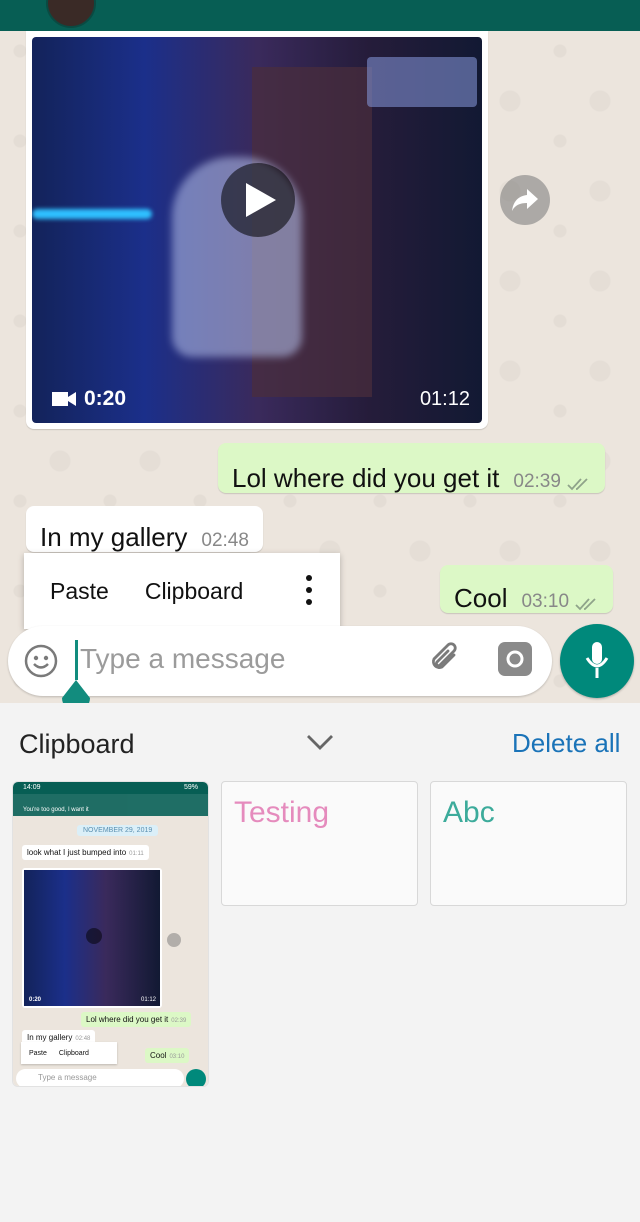 The height and width of the screenshot is (1222, 640). What do you see at coordinates (366, 478) in the screenshot?
I see `message-text: Lol where did you get it` at bounding box center [366, 478].